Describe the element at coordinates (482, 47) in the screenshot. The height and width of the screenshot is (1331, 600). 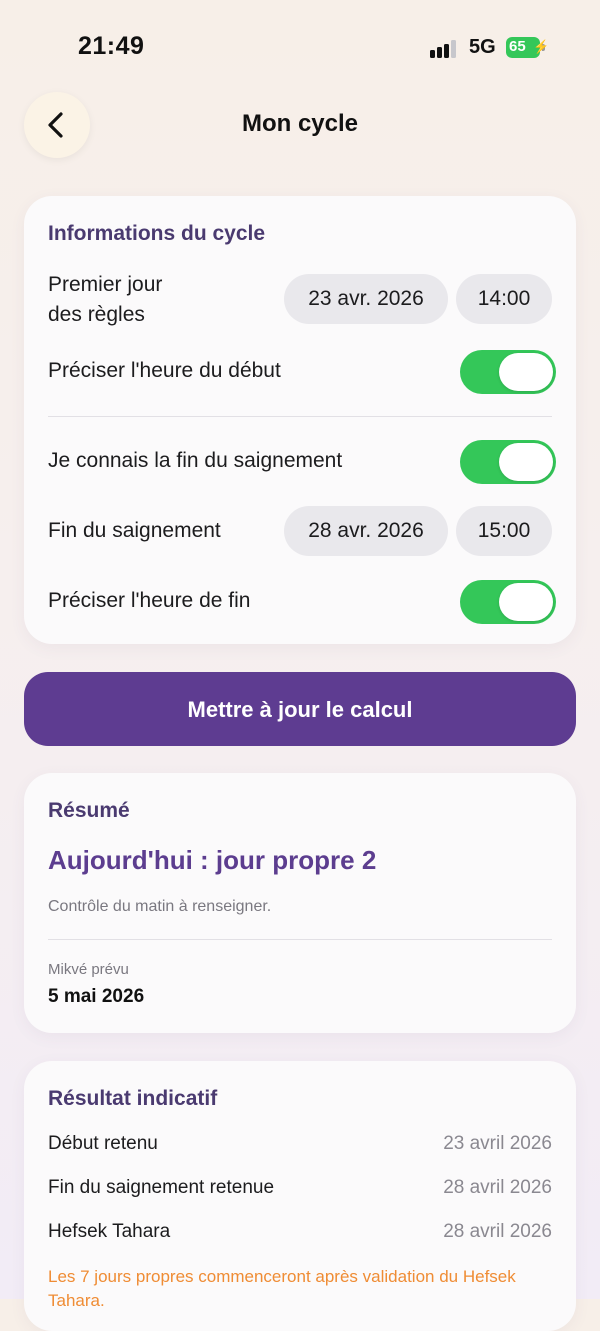
I see `network-type: 5G` at that location.